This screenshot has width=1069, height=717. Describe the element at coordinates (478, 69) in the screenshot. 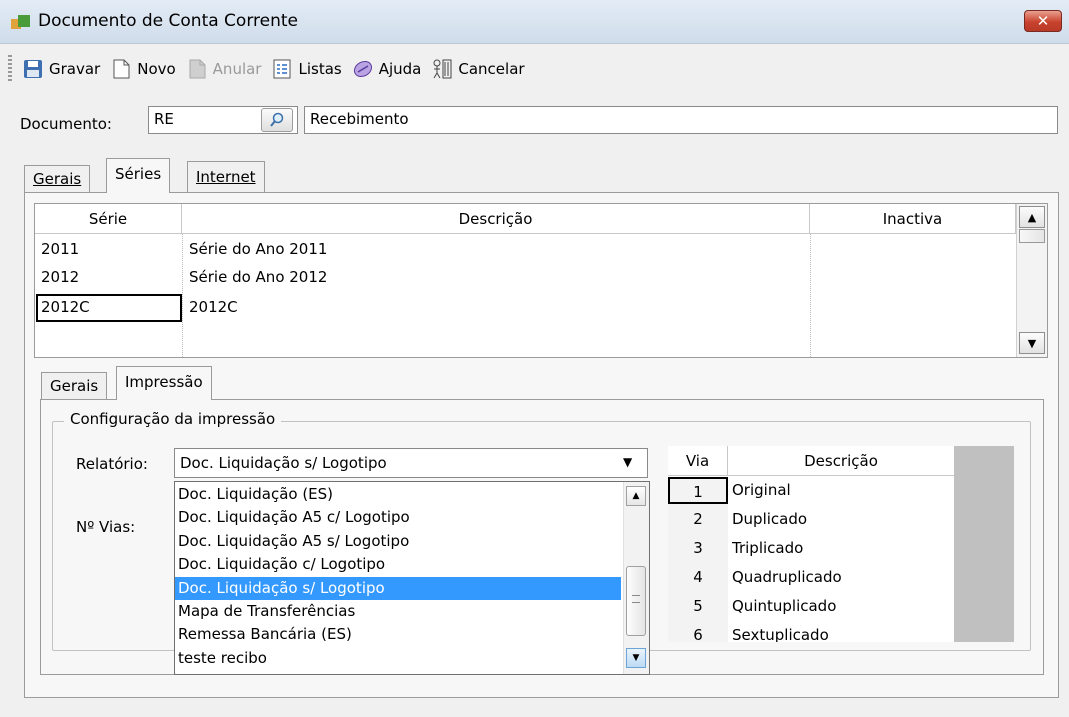

I see `cancelar-button: Cancelar` at that location.